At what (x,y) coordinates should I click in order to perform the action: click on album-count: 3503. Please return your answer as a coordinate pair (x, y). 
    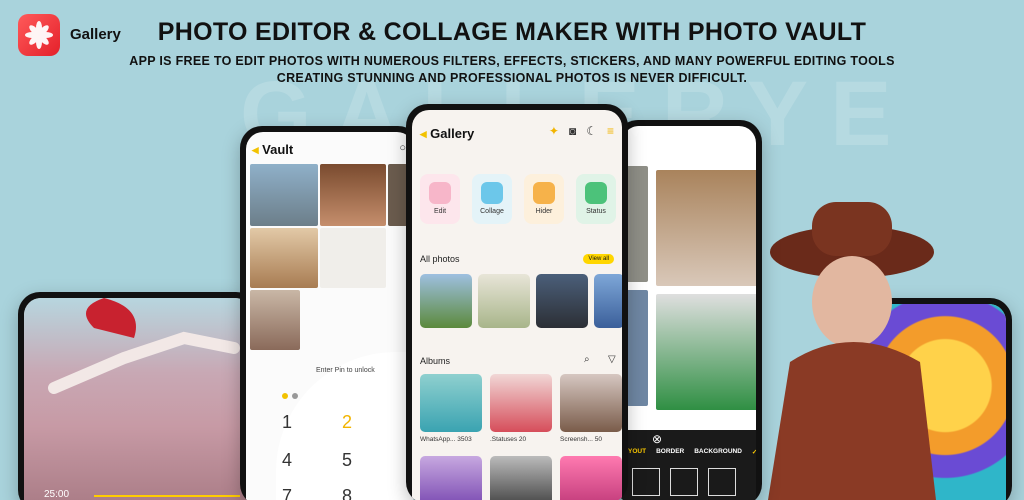
    Looking at the image, I should click on (464, 439).